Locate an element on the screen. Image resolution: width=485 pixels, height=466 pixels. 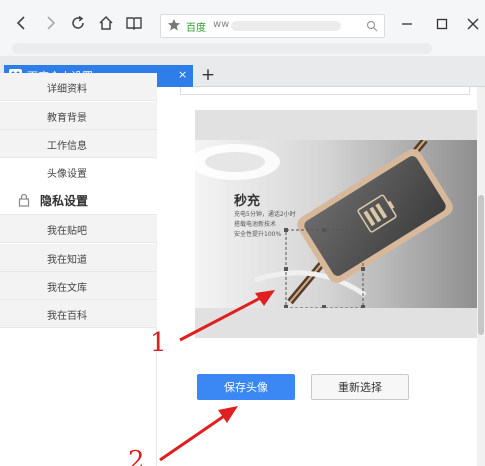
annotation-number-1: 1 is located at coordinates (158, 343).